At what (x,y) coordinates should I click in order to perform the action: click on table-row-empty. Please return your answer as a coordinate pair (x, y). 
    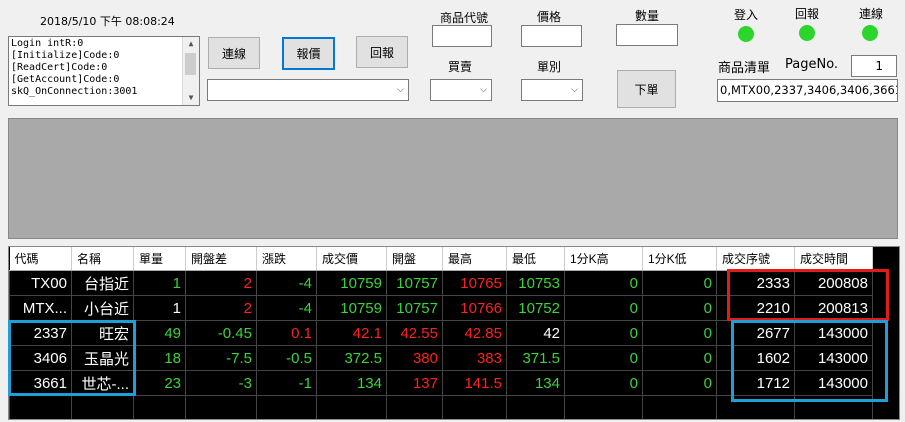
    Looking at the image, I should click on (441, 407).